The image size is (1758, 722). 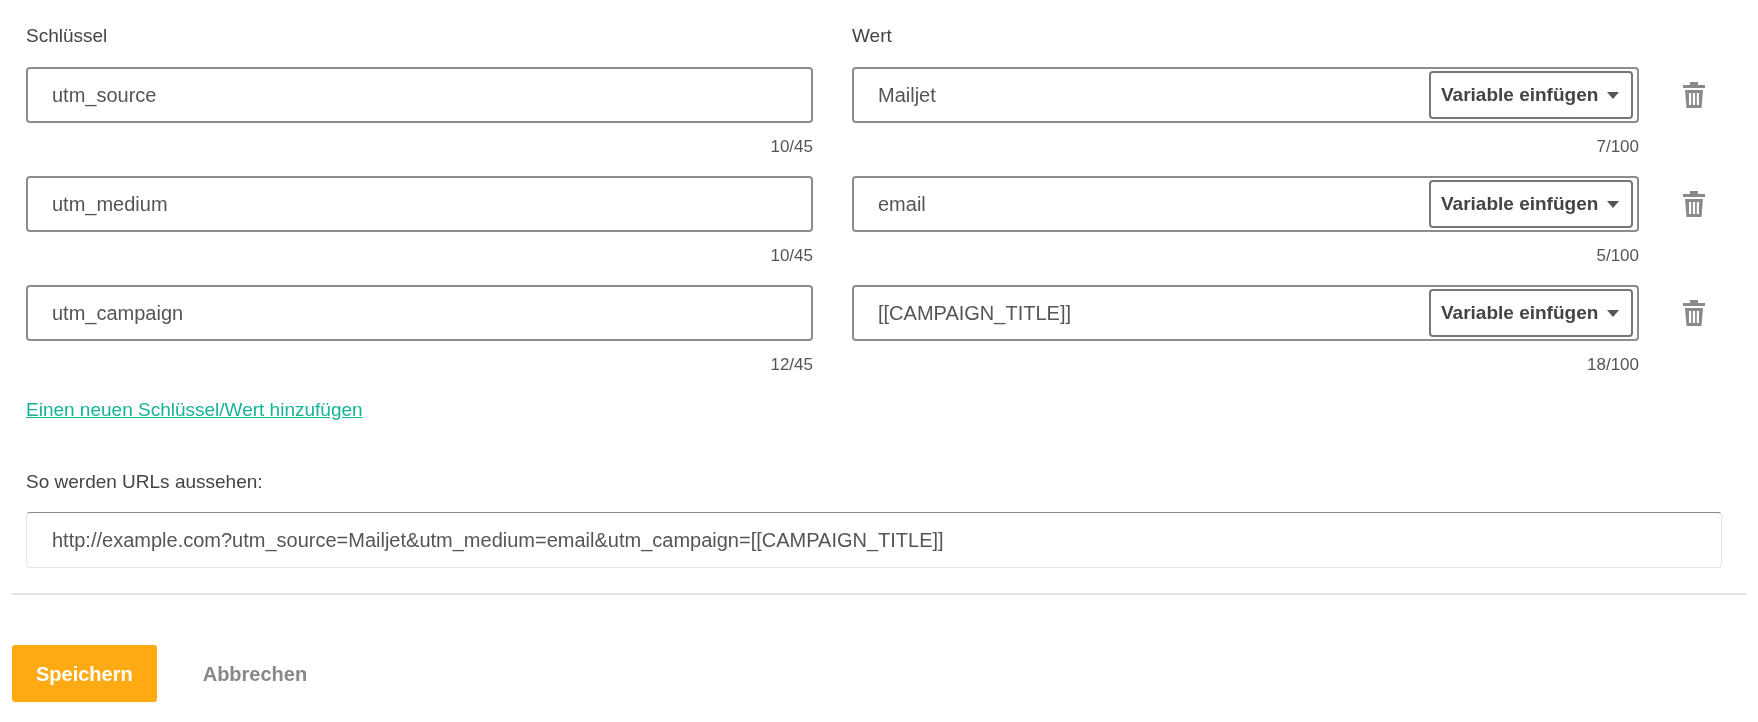 What do you see at coordinates (1245, 204) in the screenshot?
I see `value-field: email Variable einfügen` at bounding box center [1245, 204].